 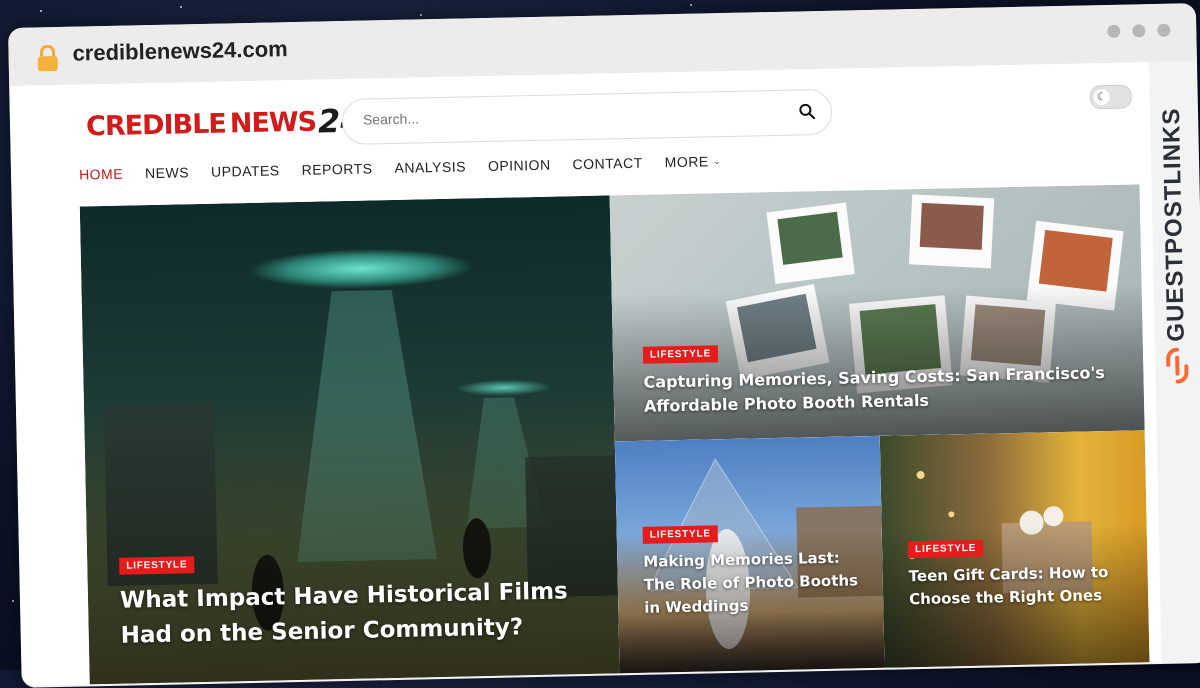 I want to click on site-logo: CREDIBLE NEWS 24, so click(x=224, y=124).